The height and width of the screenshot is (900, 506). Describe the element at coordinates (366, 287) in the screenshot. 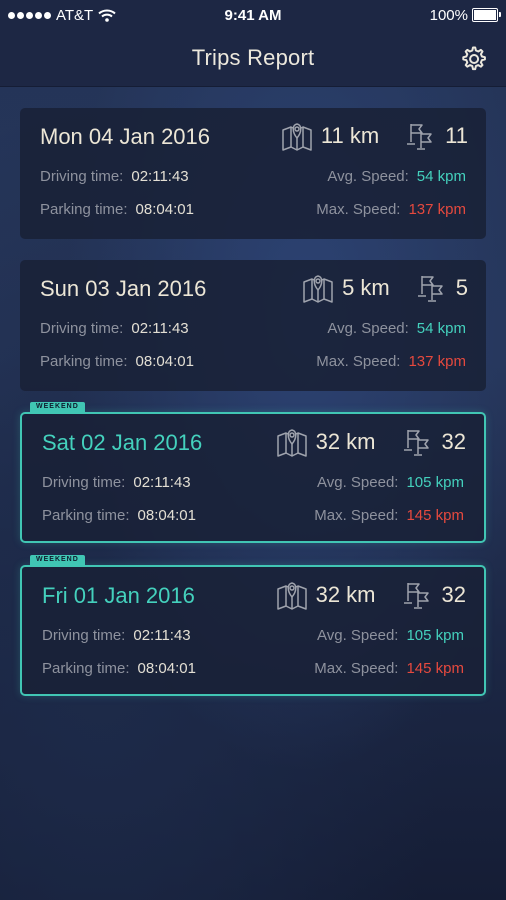

I see `trip-distance: 5 km` at that location.